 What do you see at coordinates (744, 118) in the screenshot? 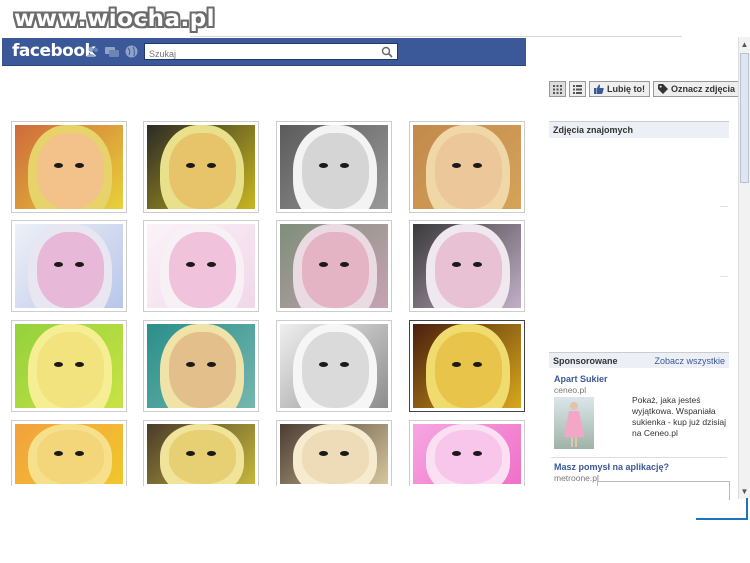
I see `scrollbar-thumb` at bounding box center [744, 118].